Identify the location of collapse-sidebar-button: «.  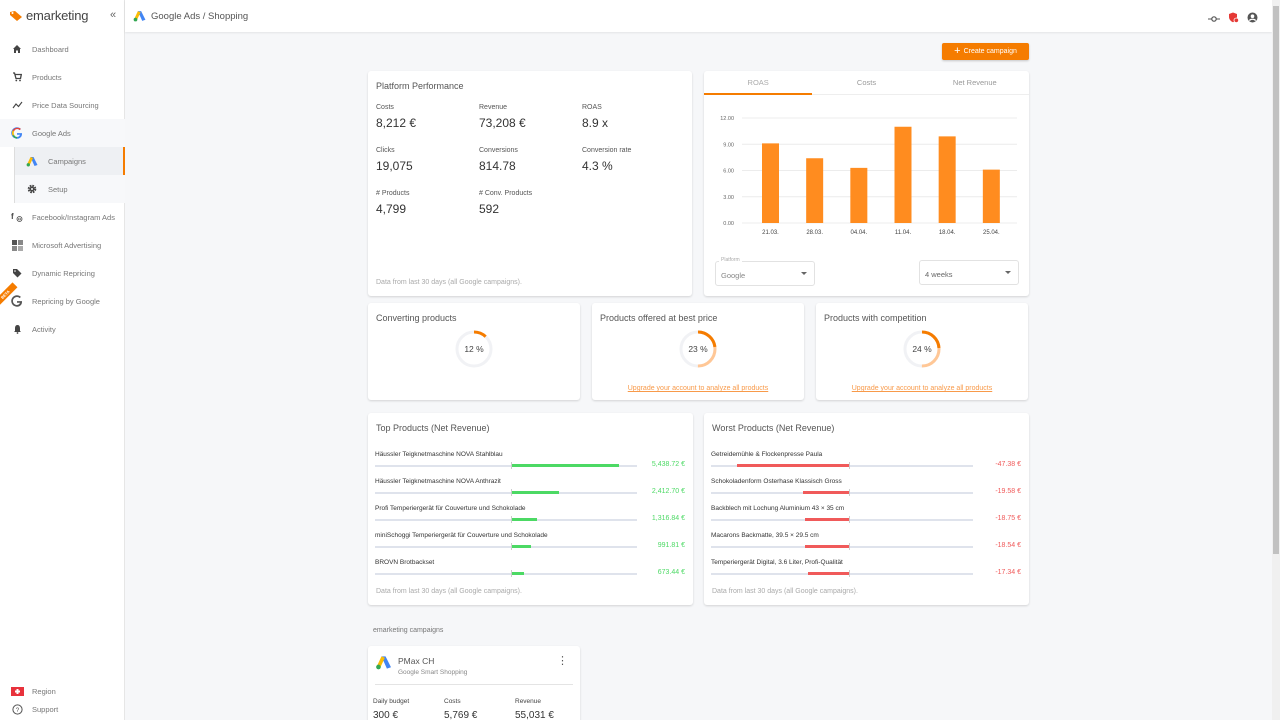
(113, 15).